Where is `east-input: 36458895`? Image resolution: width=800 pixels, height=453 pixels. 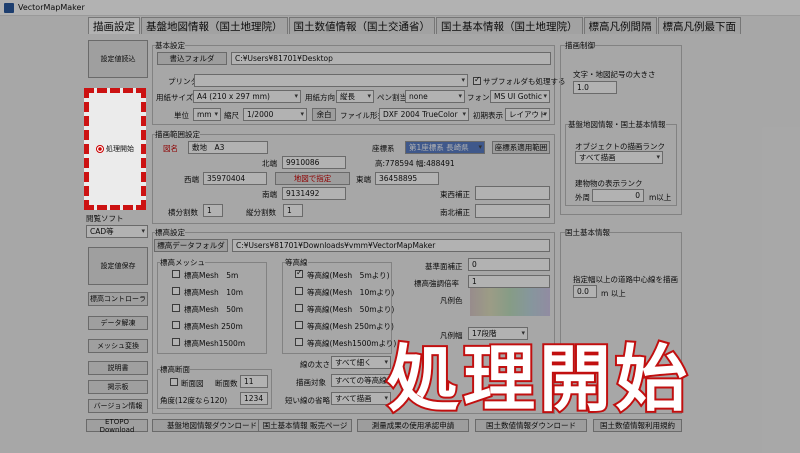 east-input: 36458895 is located at coordinates (407, 178).